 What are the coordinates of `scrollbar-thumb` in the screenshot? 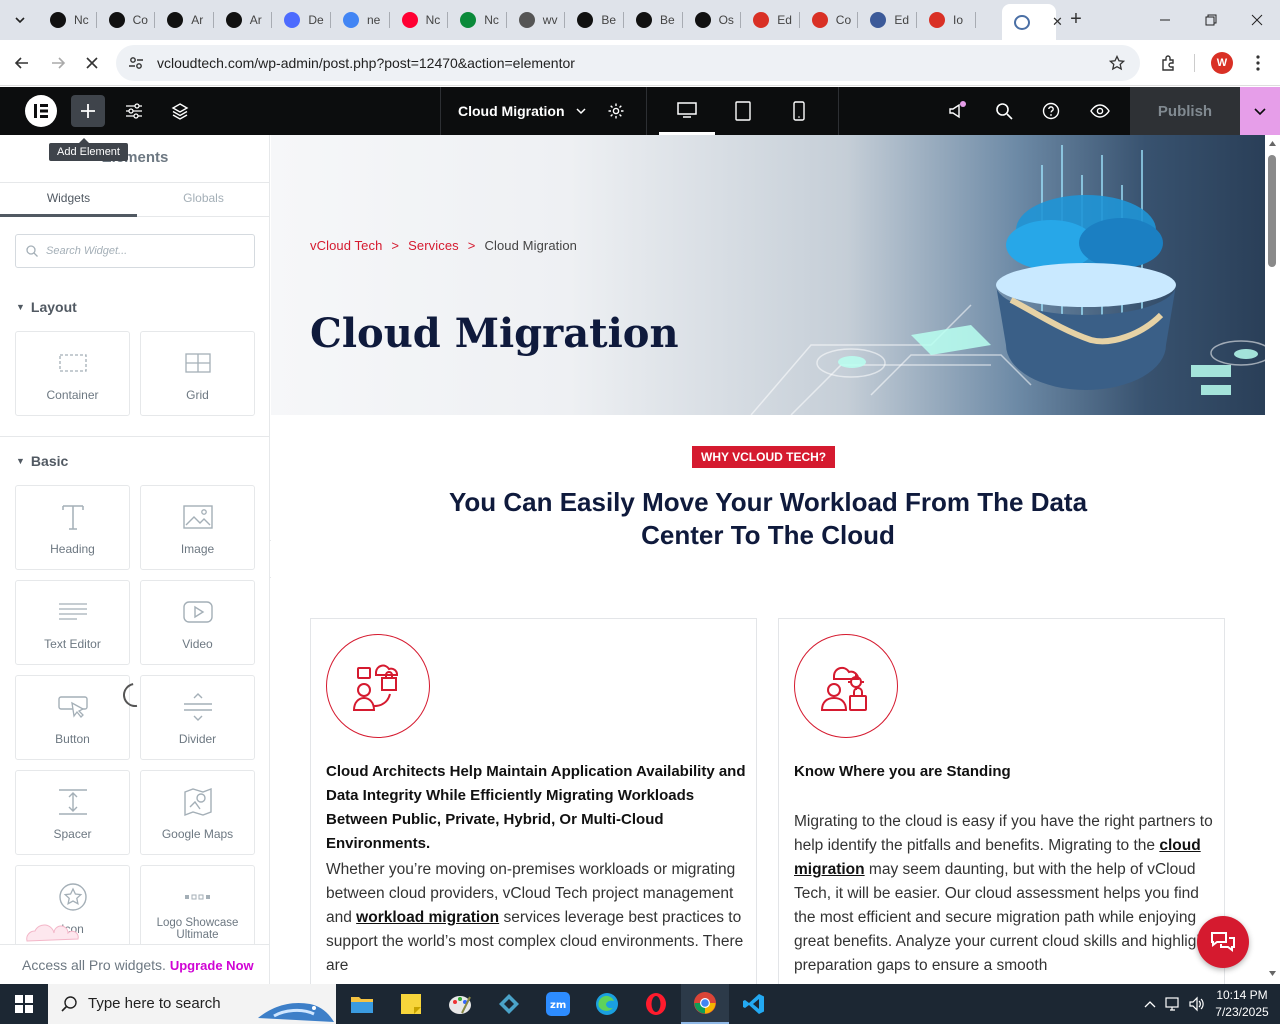 It's located at (1272, 211).